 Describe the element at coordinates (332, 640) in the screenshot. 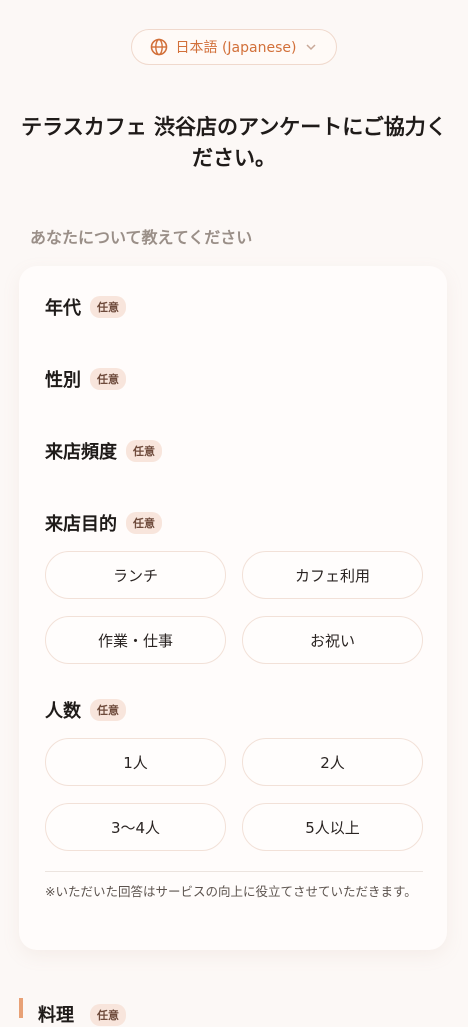

I see `purpose-option-celebration: お祝い` at that location.